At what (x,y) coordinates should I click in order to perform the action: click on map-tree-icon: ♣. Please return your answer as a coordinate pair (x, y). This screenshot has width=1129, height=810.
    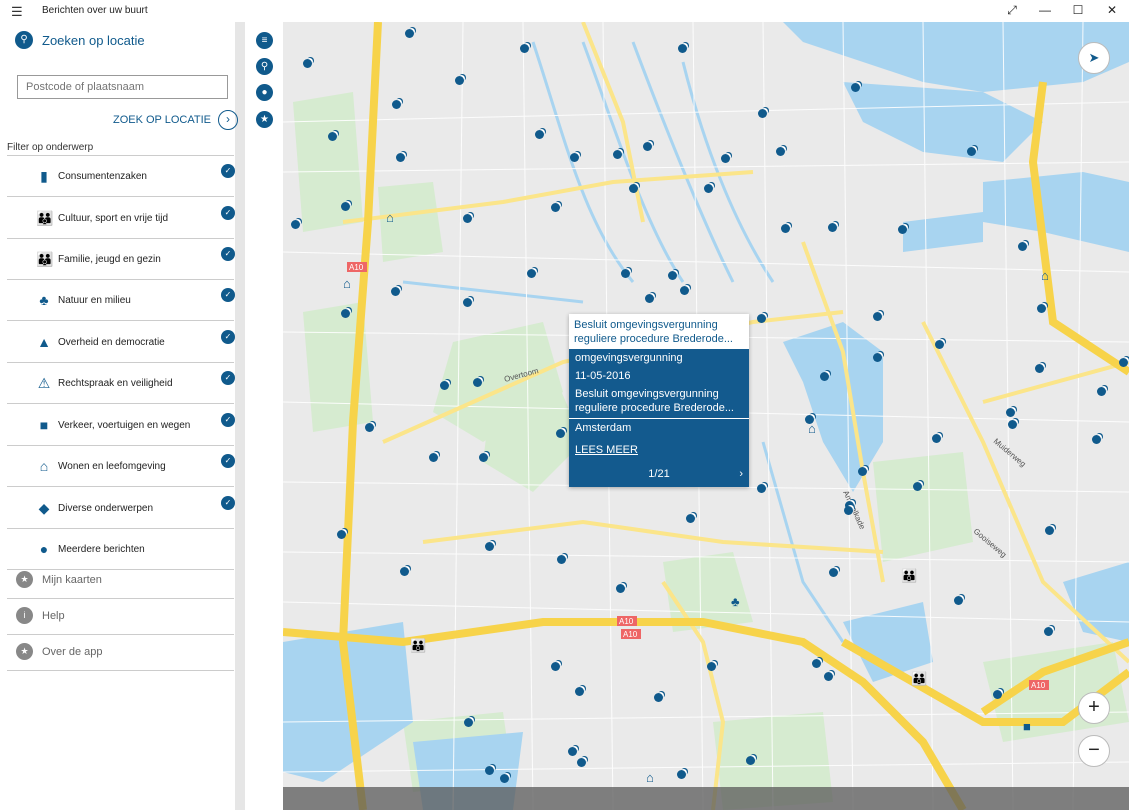
    Looking at the image, I should click on (735, 601).